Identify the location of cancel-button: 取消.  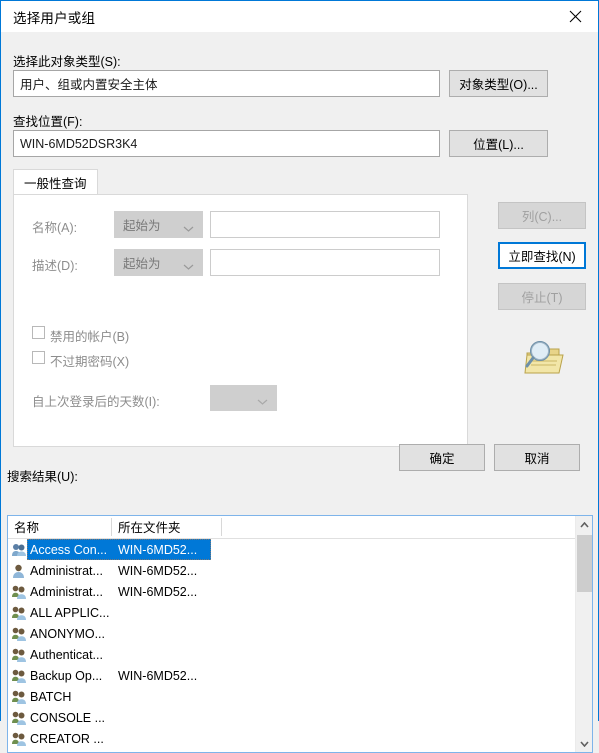
(537, 457).